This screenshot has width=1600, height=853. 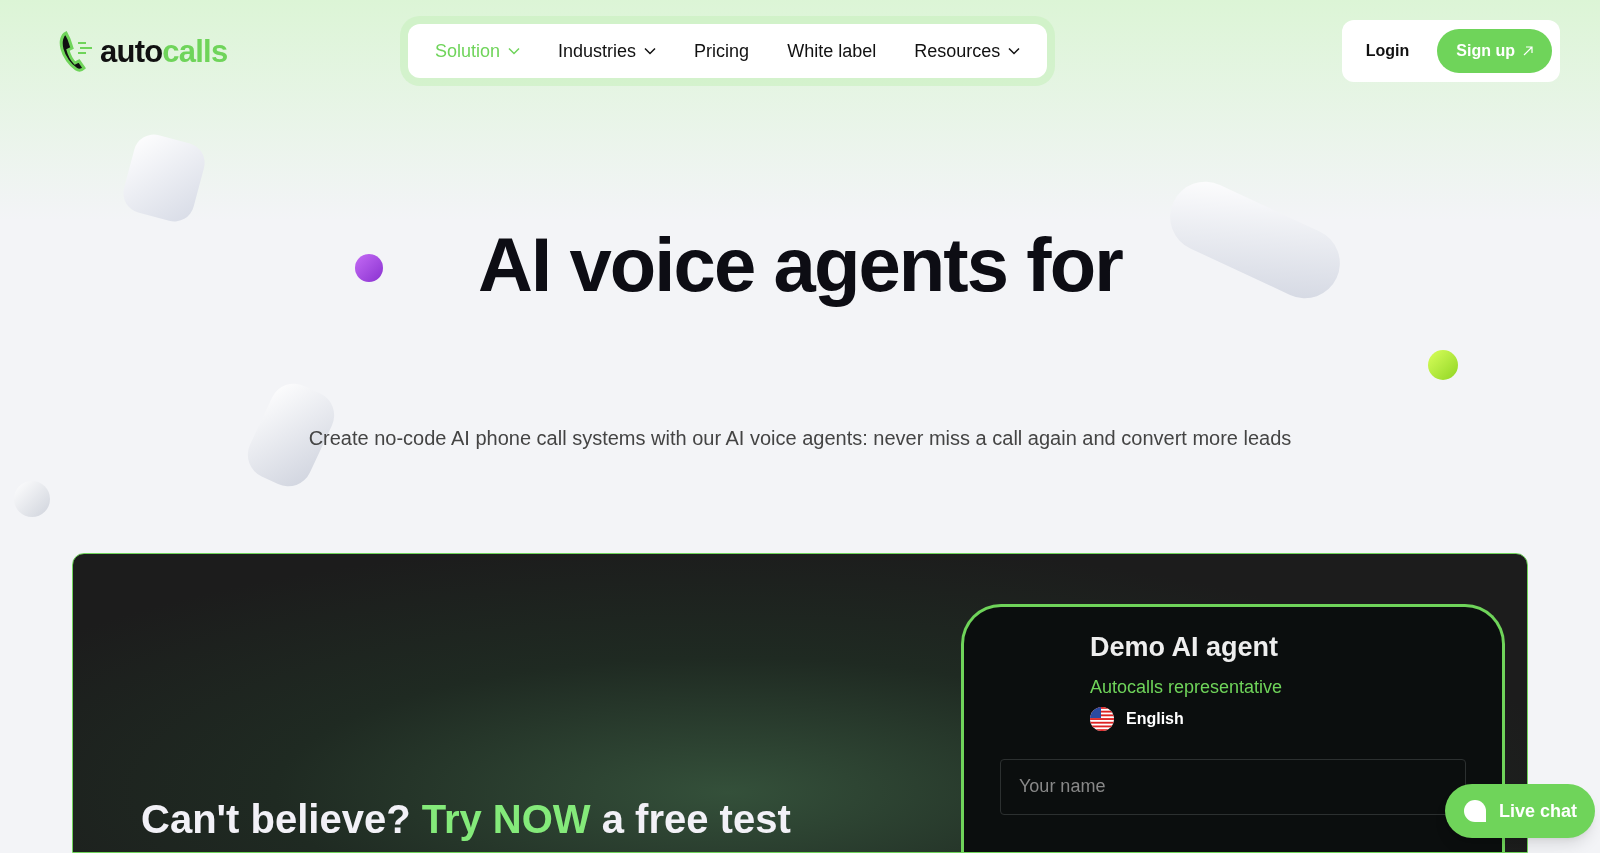 I want to click on agent-role: Autocalls representative, so click(x=1187, y=687).